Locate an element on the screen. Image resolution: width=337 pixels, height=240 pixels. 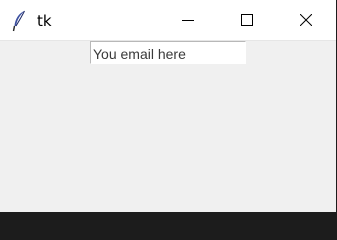
email-field is located at coordinates (168, 52).